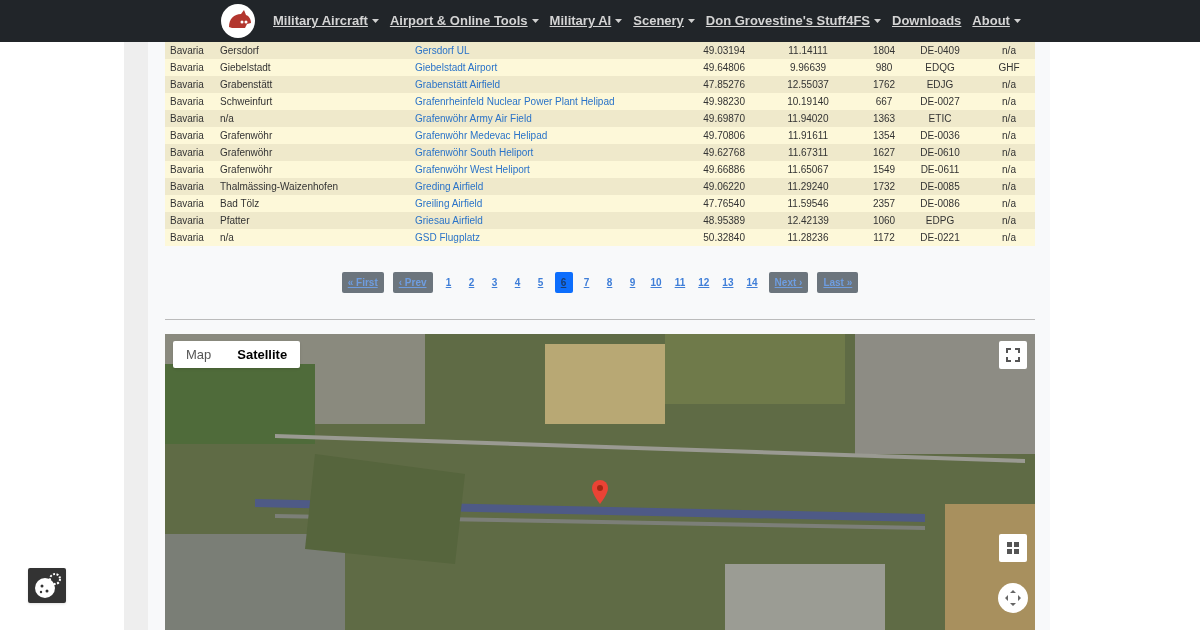 The height and width of the screenshot is (630, 1200). Describe the element at coordinates (884, 204) in the screenshot. I see `table-cell-text: 2357` at that location.